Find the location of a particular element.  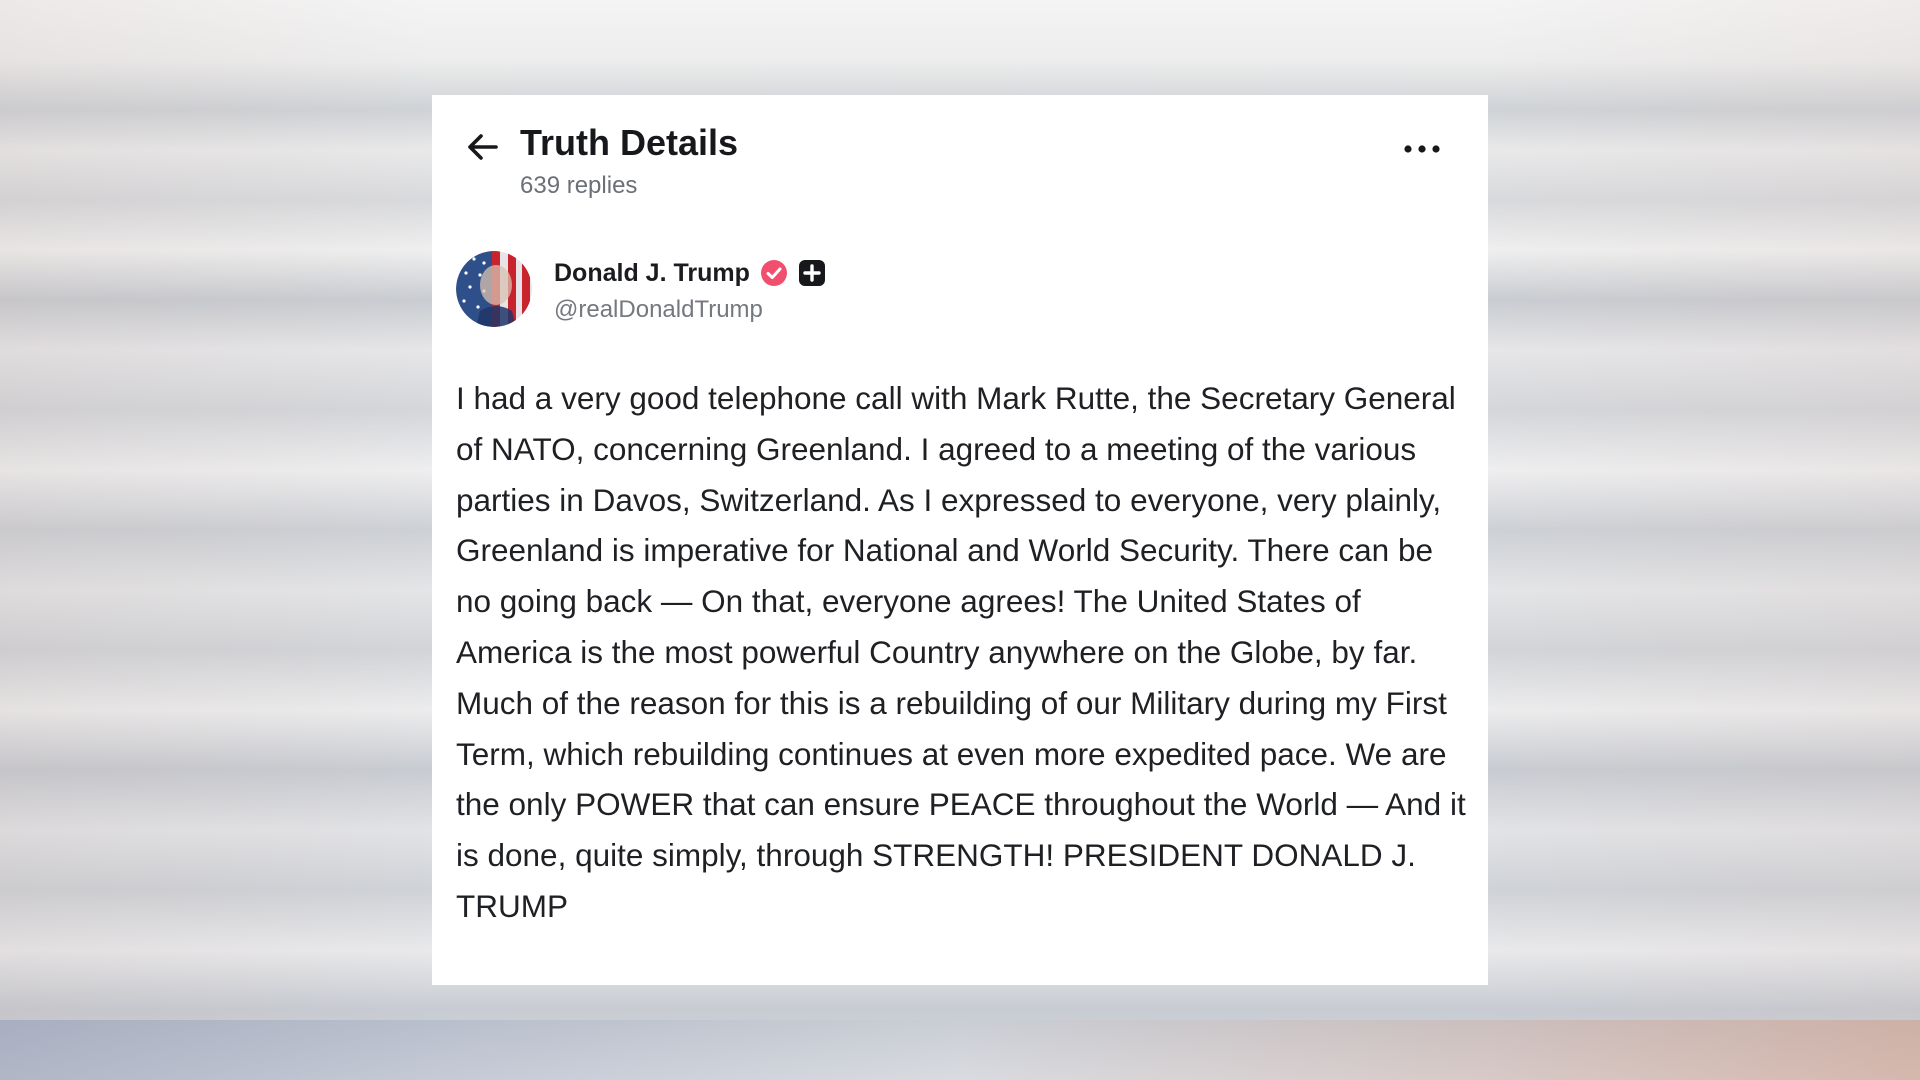

more-horizontal-icon is located at coordinates (1422, 149).